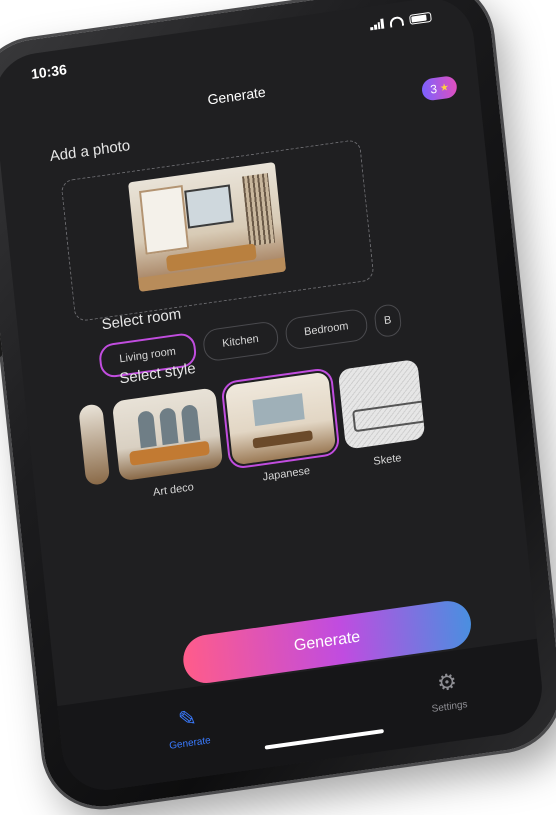 Image resolution: width=556 pixels, height=815 pixels. I want to click on gear-icon: ⚙, so click(447, 682).